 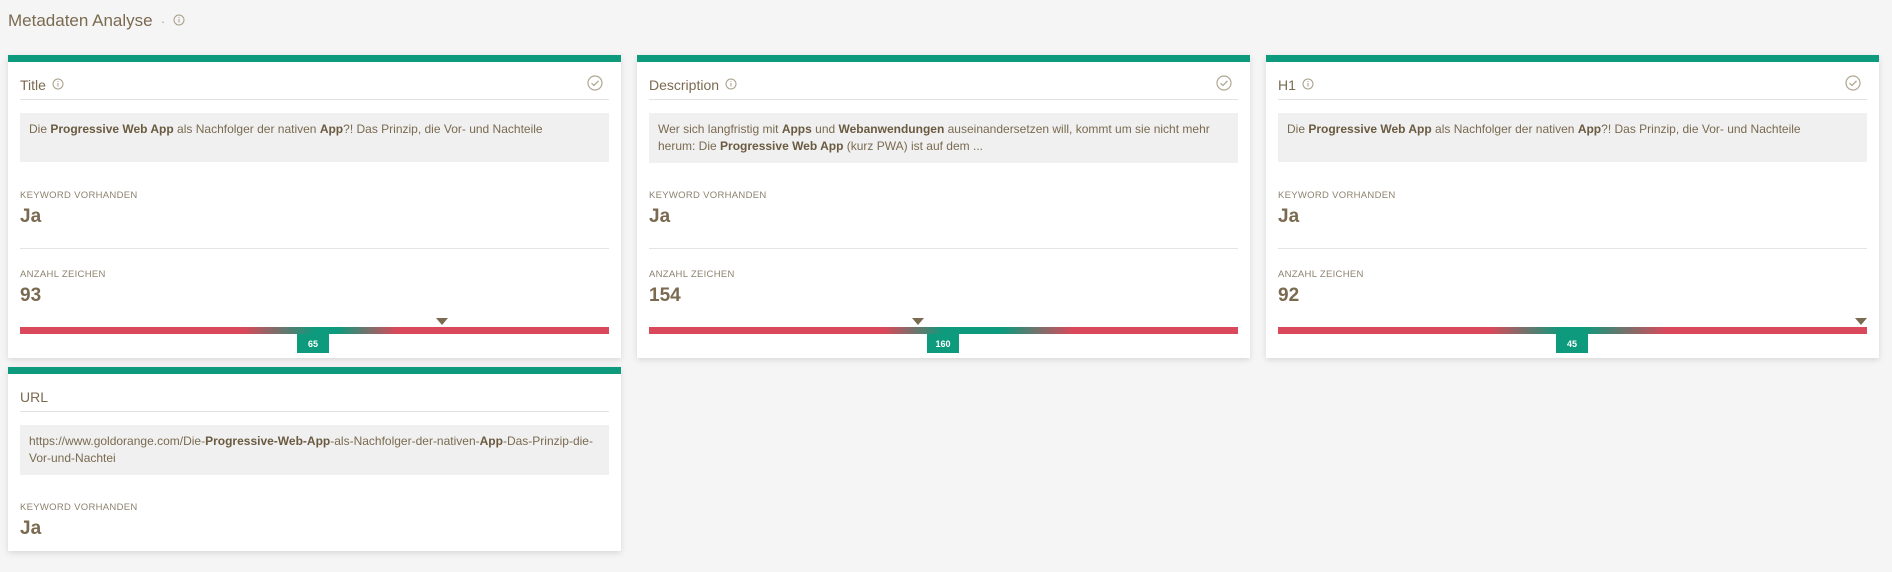 I want to click on page-title-row: Metadaten Analyse ·, so click(x=96, y=21).